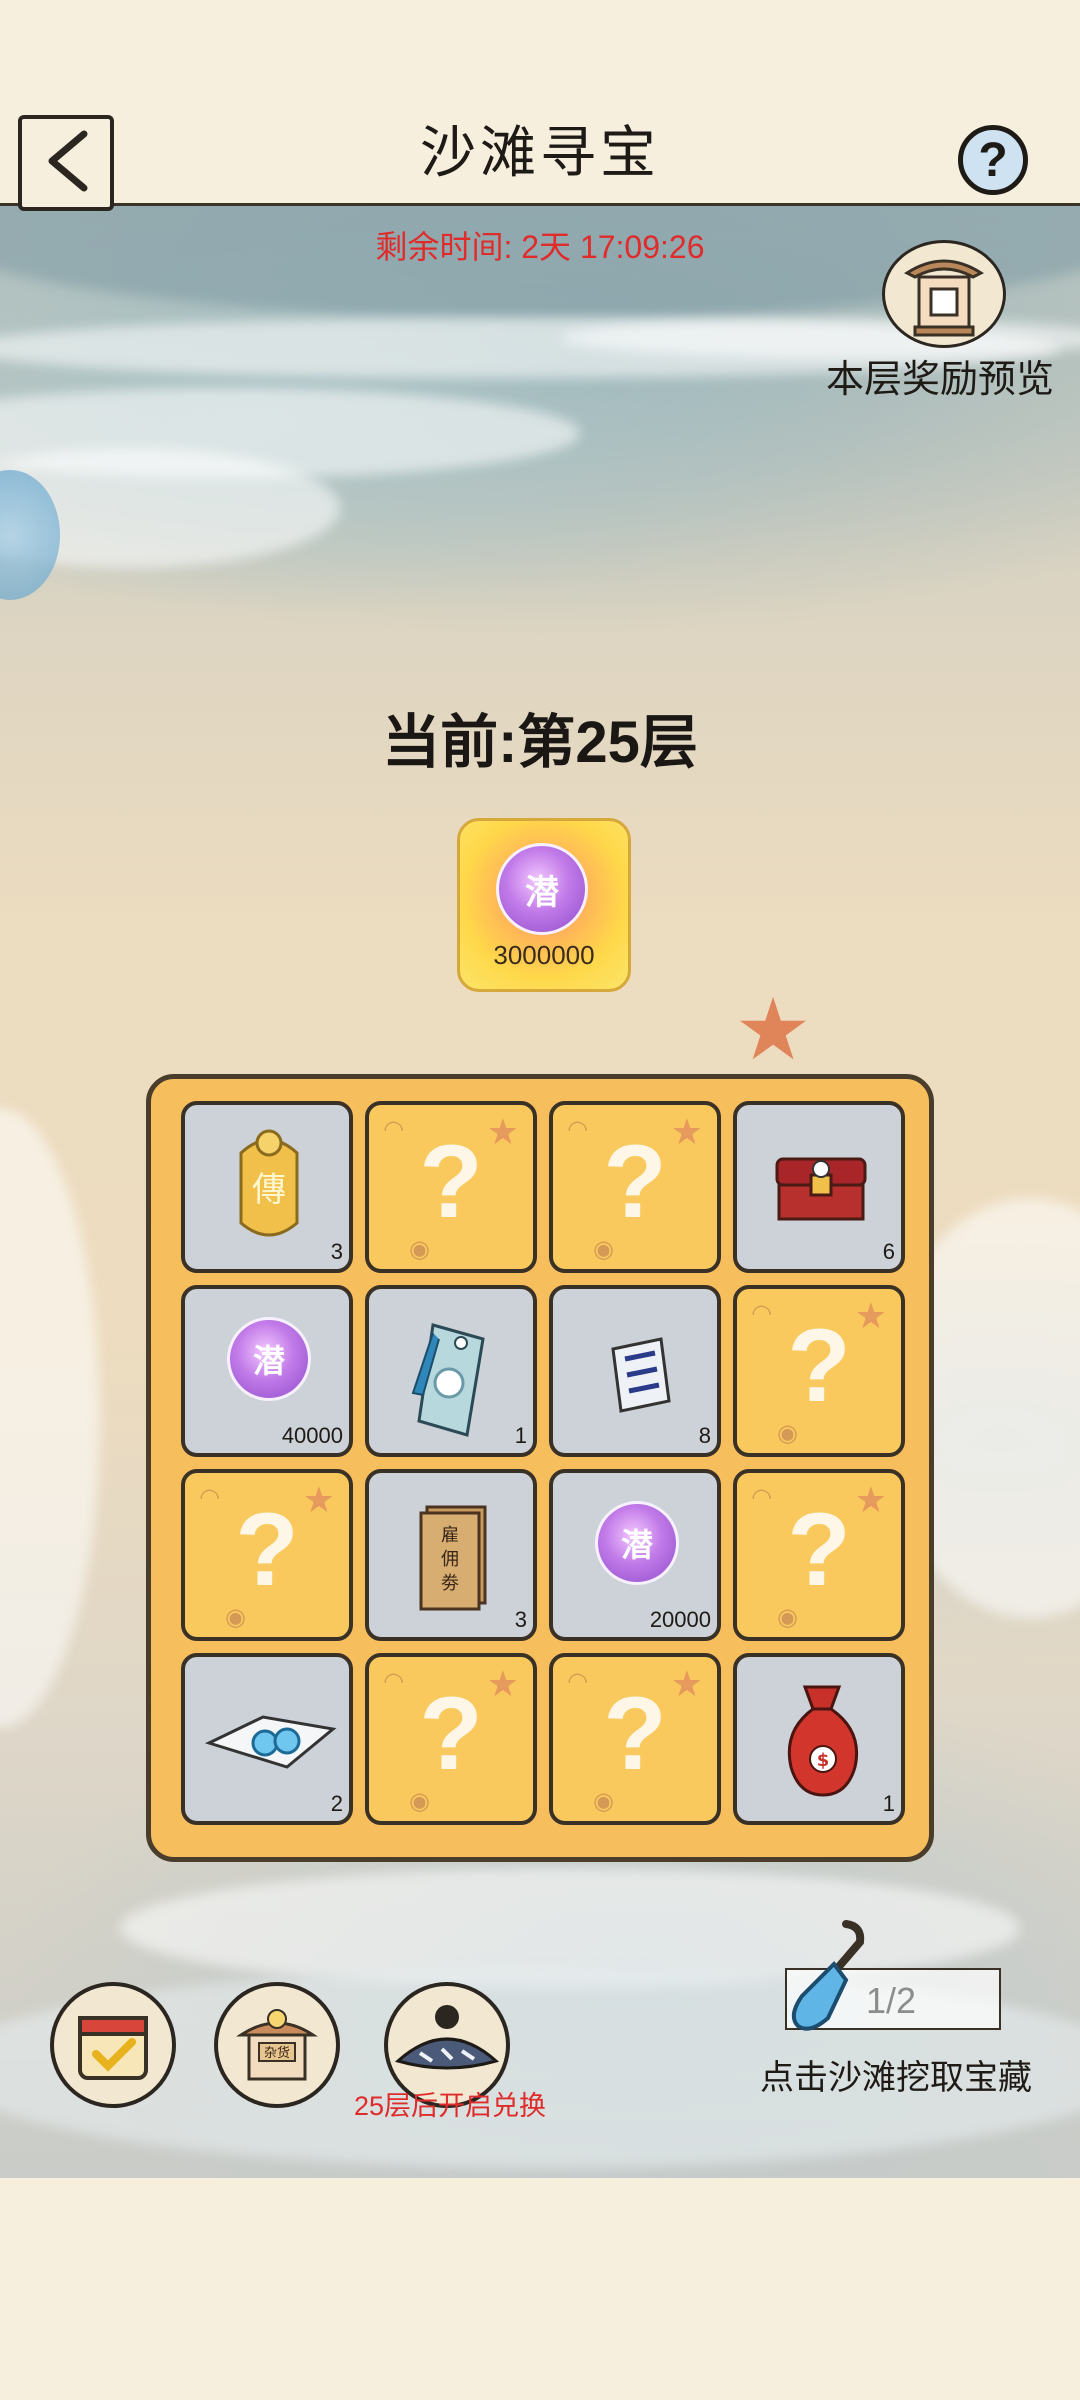 This screenshot has height=2400, width=1080. What do you see at coordinates (270, 1742) in the screenshot?
I see `pearl-cloth-icon` at bounding box center [270, 1742].